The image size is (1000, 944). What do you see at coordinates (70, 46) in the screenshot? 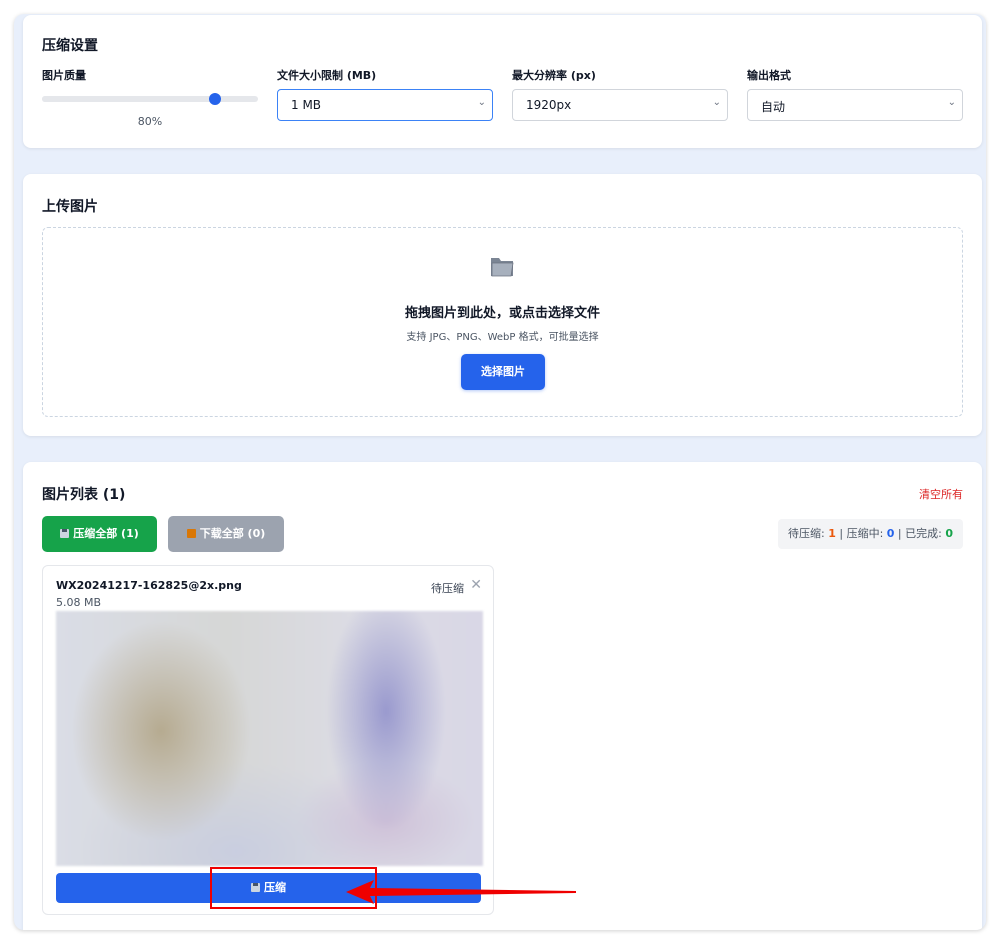
I see `settings-title: 压缩设置` at bounding box center [70, 46].